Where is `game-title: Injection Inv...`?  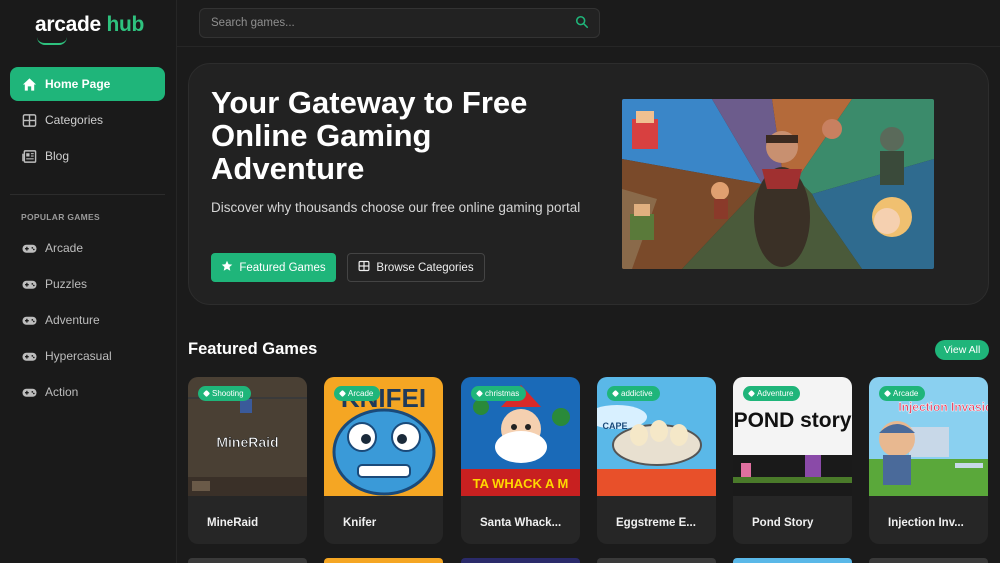 game-title: Injection Inv... is located at coordinates (926, 523).